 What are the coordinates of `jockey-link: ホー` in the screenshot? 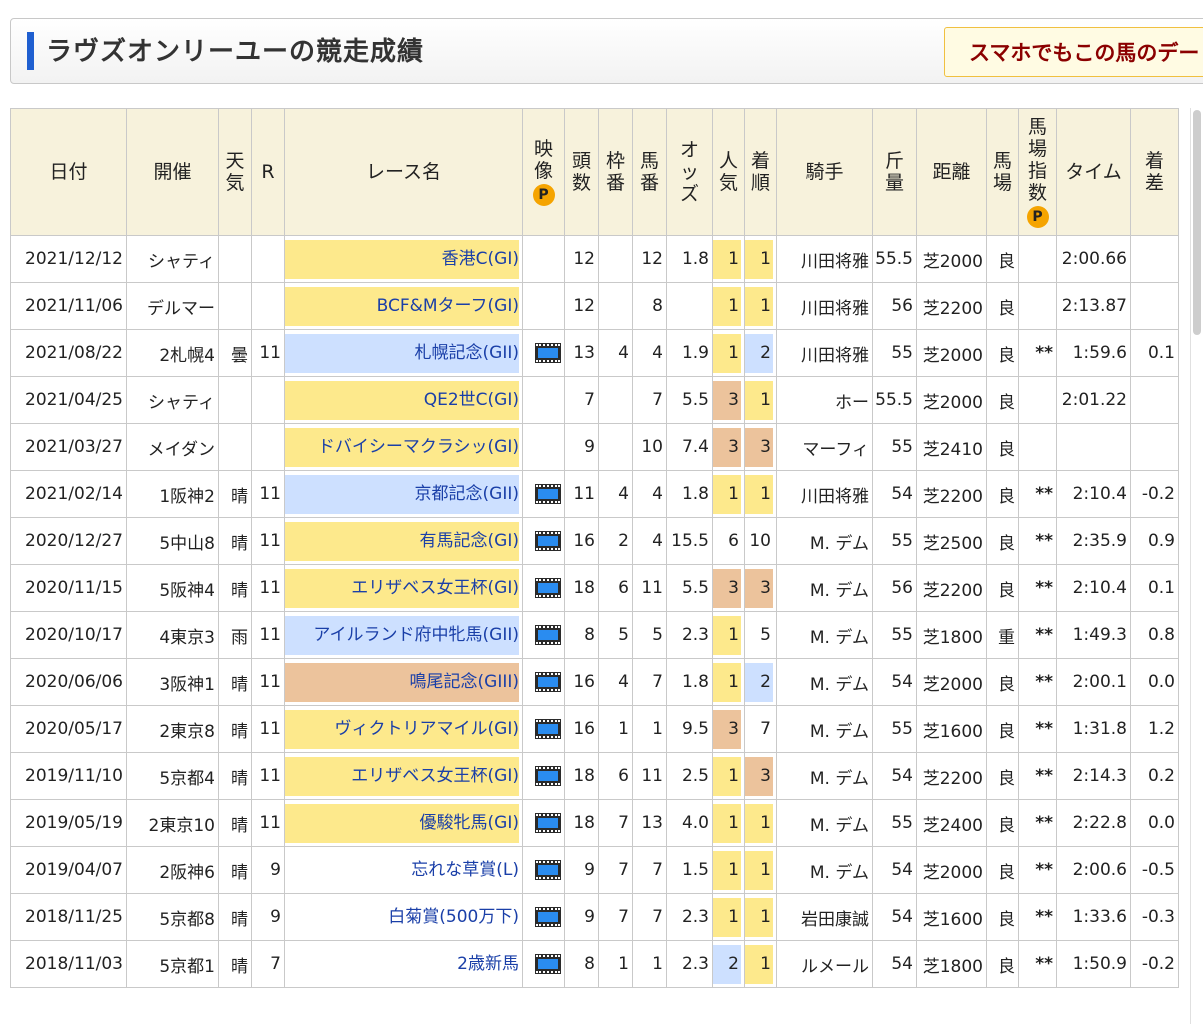 It's located at (824, 400).